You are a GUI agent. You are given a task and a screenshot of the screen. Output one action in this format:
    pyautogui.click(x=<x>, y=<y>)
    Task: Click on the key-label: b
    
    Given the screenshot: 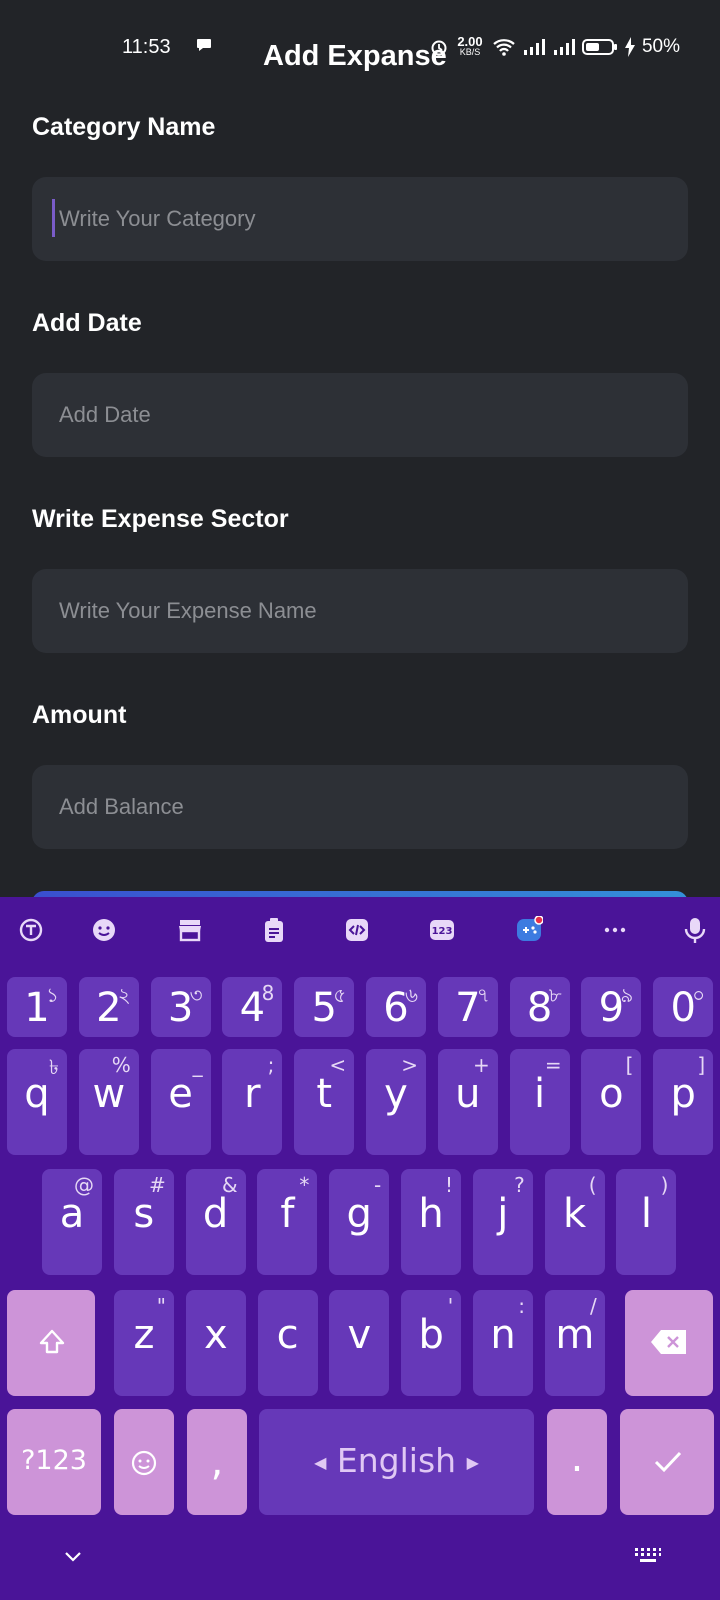 What is the action you would take?
    pyautogui.click(x=431, y=1335)
    